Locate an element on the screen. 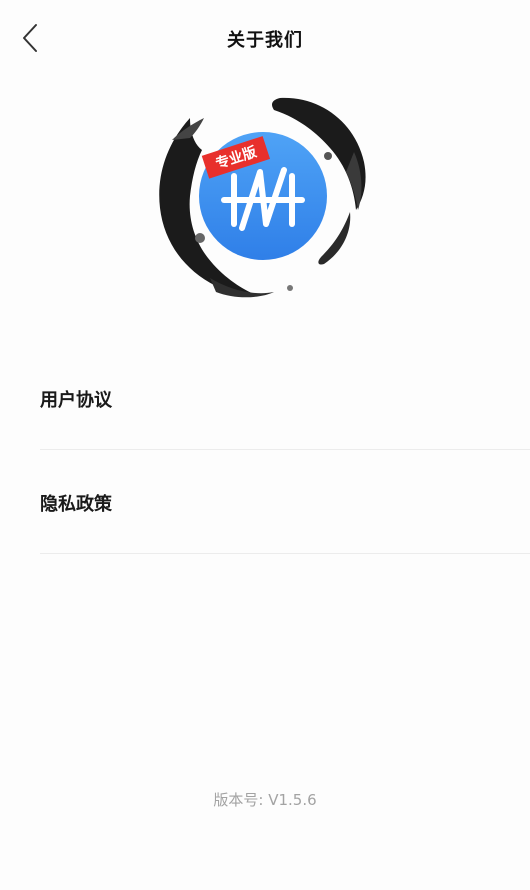 The width and height of the screenshot is (530, 890). header-bar: 关于我们 is located at coordinates (265, 38).